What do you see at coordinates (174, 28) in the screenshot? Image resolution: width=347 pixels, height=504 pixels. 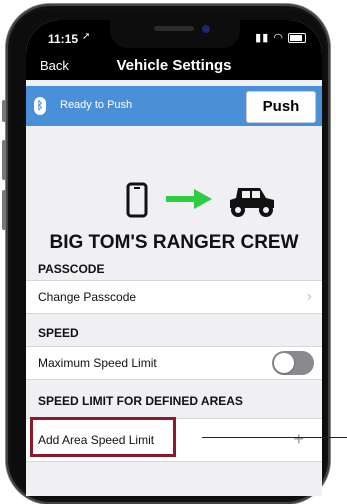 I see `speaker-grille` at bounding box center [174, 28].